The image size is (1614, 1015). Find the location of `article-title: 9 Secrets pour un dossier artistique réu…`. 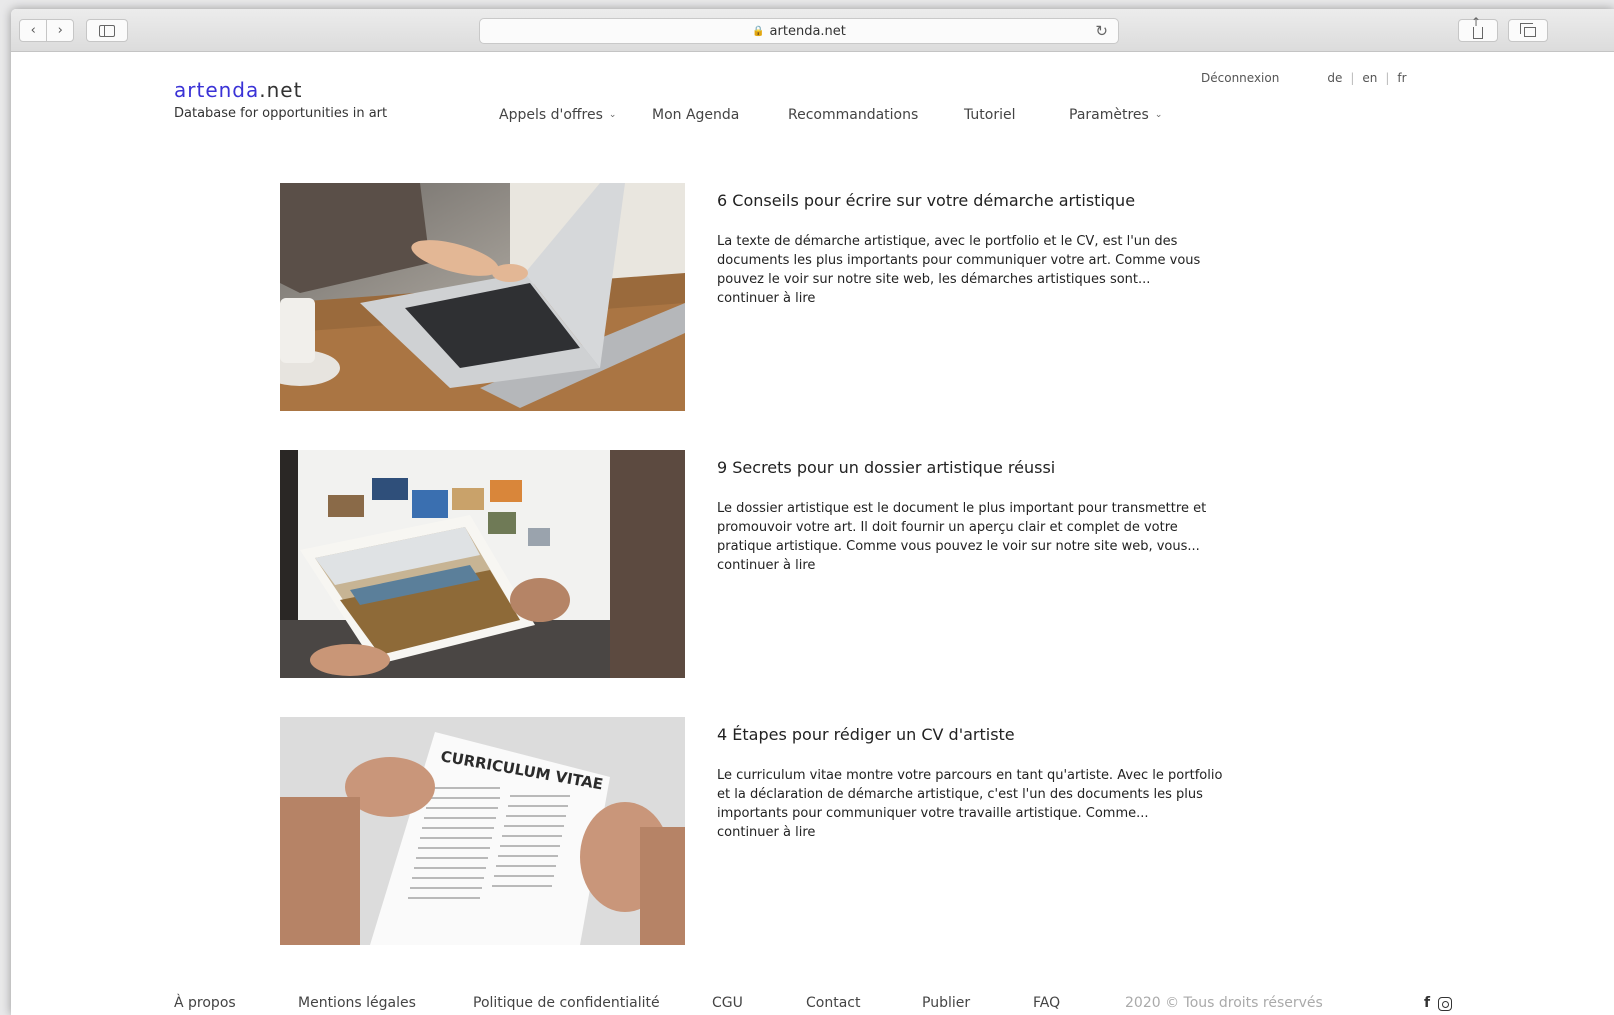

article-title: 9 Secrets pour un dossier artistique réu… is located at coordinates (886, 467).